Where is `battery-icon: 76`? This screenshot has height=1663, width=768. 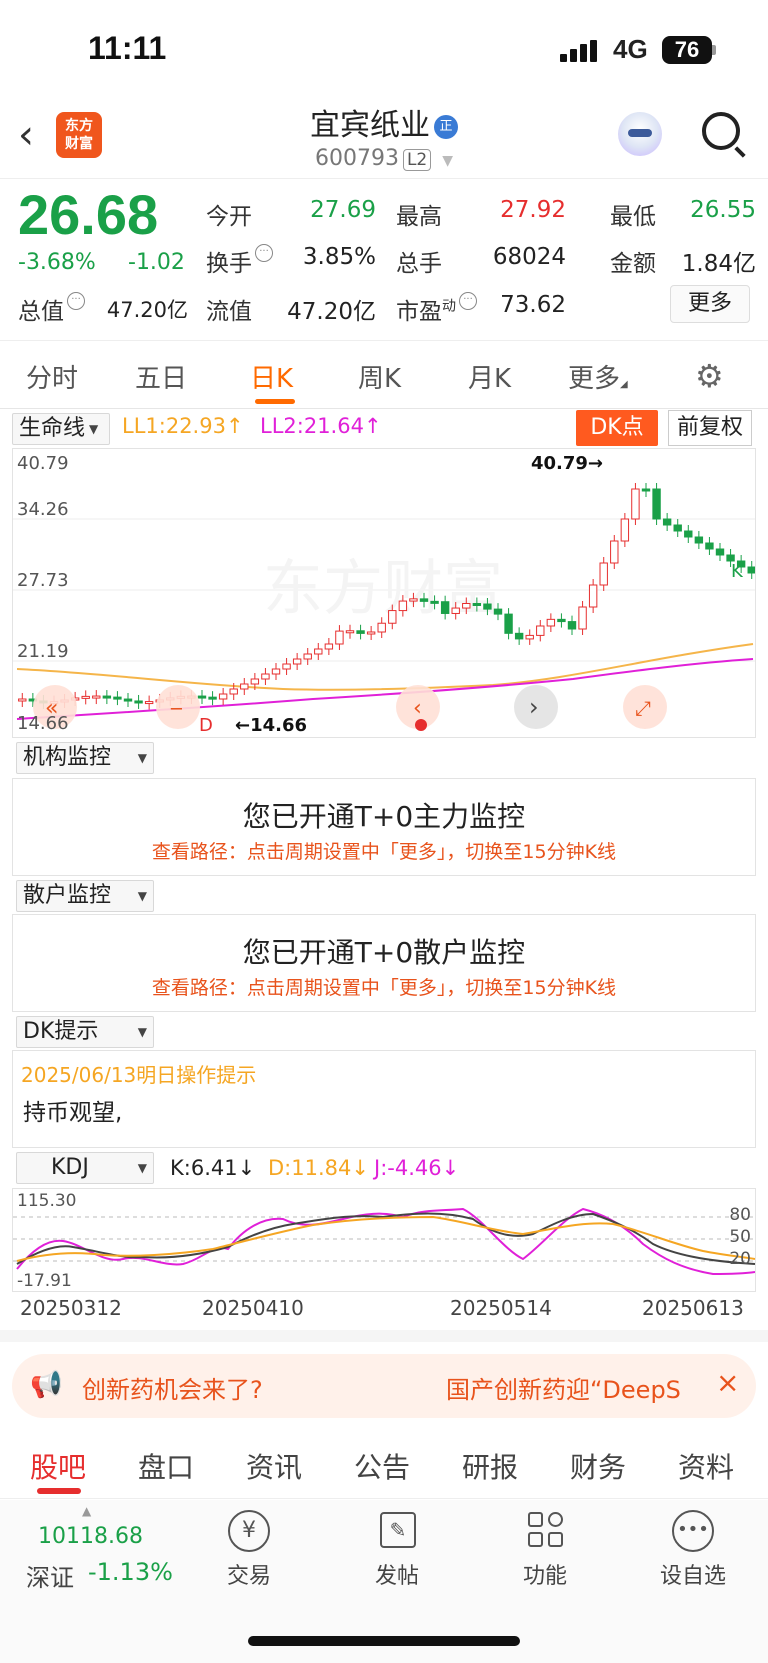 battery-icon: 76 is located at coordinates (687, 50).